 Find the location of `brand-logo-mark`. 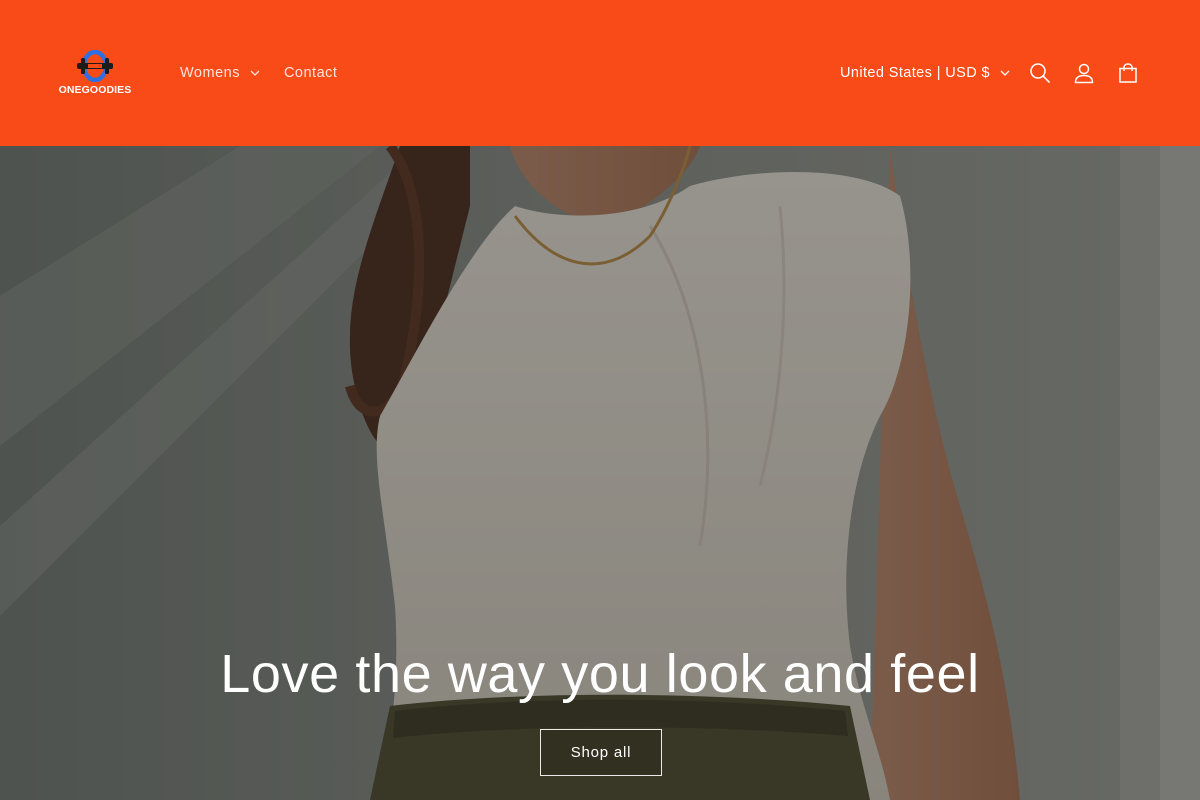

brand-logo-mark is located at coordinates (95, 66).